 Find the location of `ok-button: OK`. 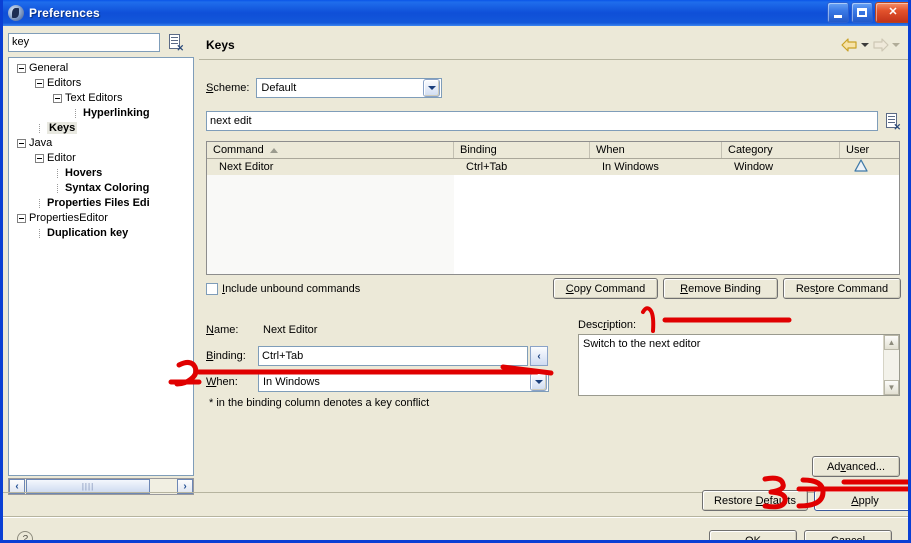

ok-button: OK is located at coordinates (753, 535).